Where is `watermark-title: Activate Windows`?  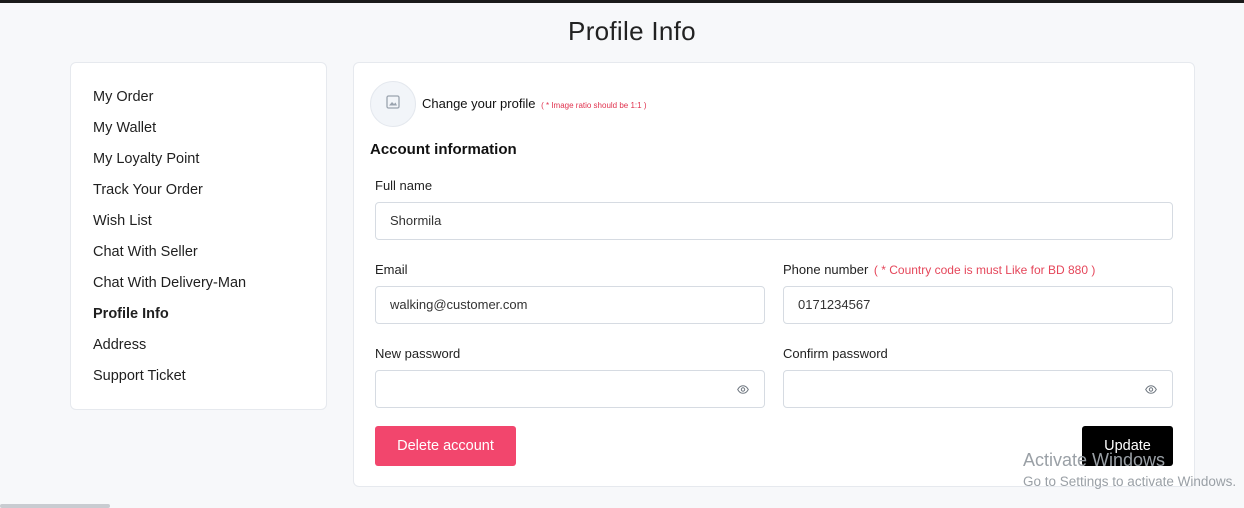
watermark-title: Activate Windows is located at coordinates (1094, 460).